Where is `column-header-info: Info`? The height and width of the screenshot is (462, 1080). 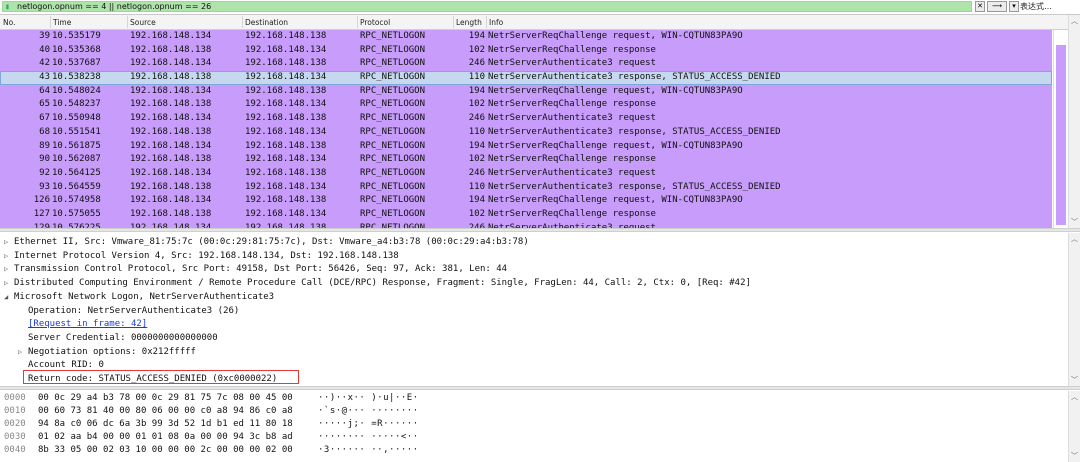 column-header-info: Info is located at coordinates (496, 22).